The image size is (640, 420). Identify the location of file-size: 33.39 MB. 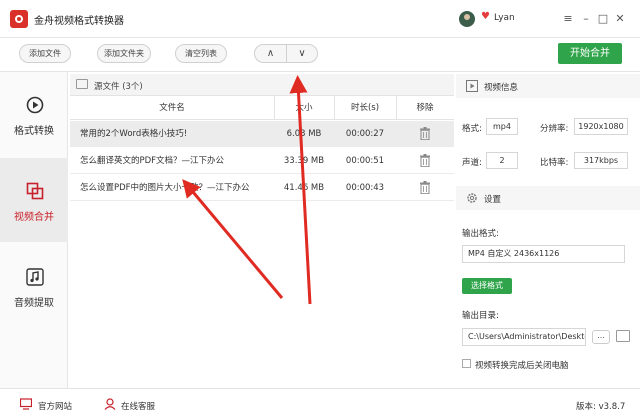
(304, 161).